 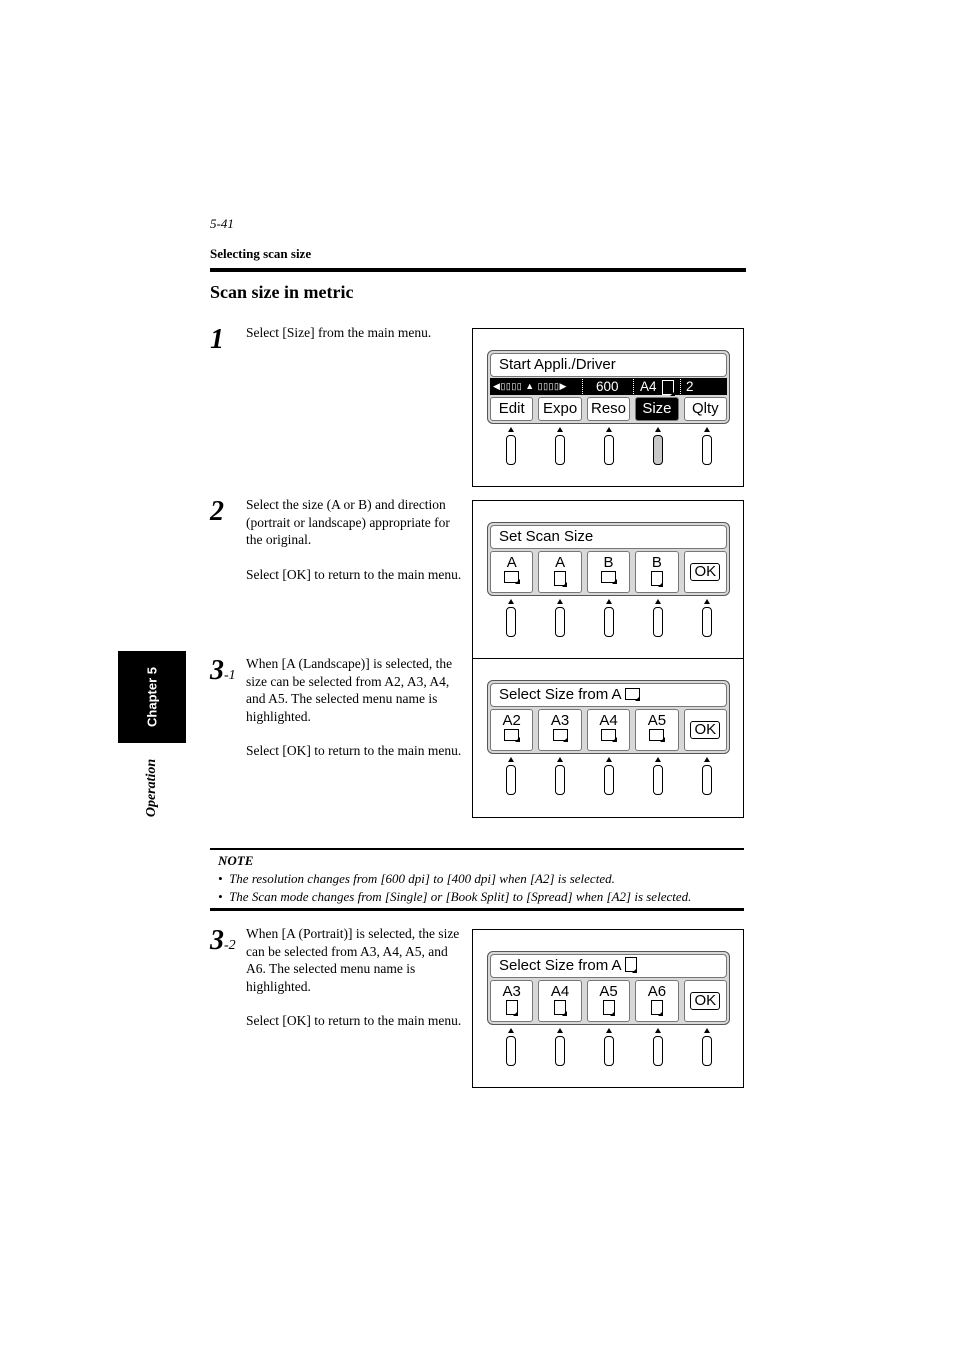 I want to click on step-paragraph: Select [Size] from the main menu., so click(x=339, y=332).